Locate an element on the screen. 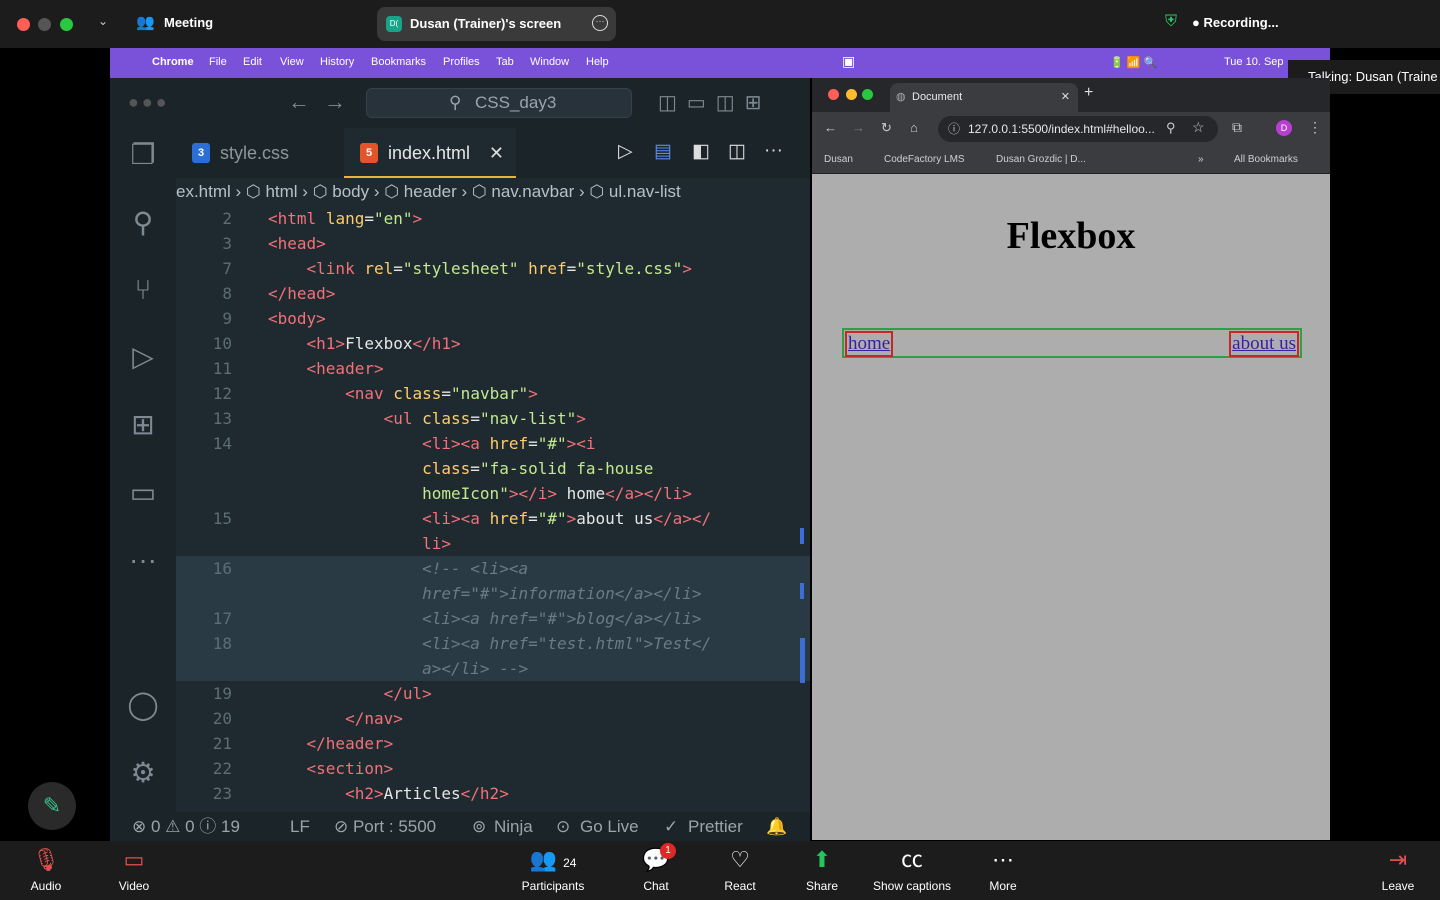  code-line: 10 <h1>Flexbox</h1> is located at coordinates (493, 343).